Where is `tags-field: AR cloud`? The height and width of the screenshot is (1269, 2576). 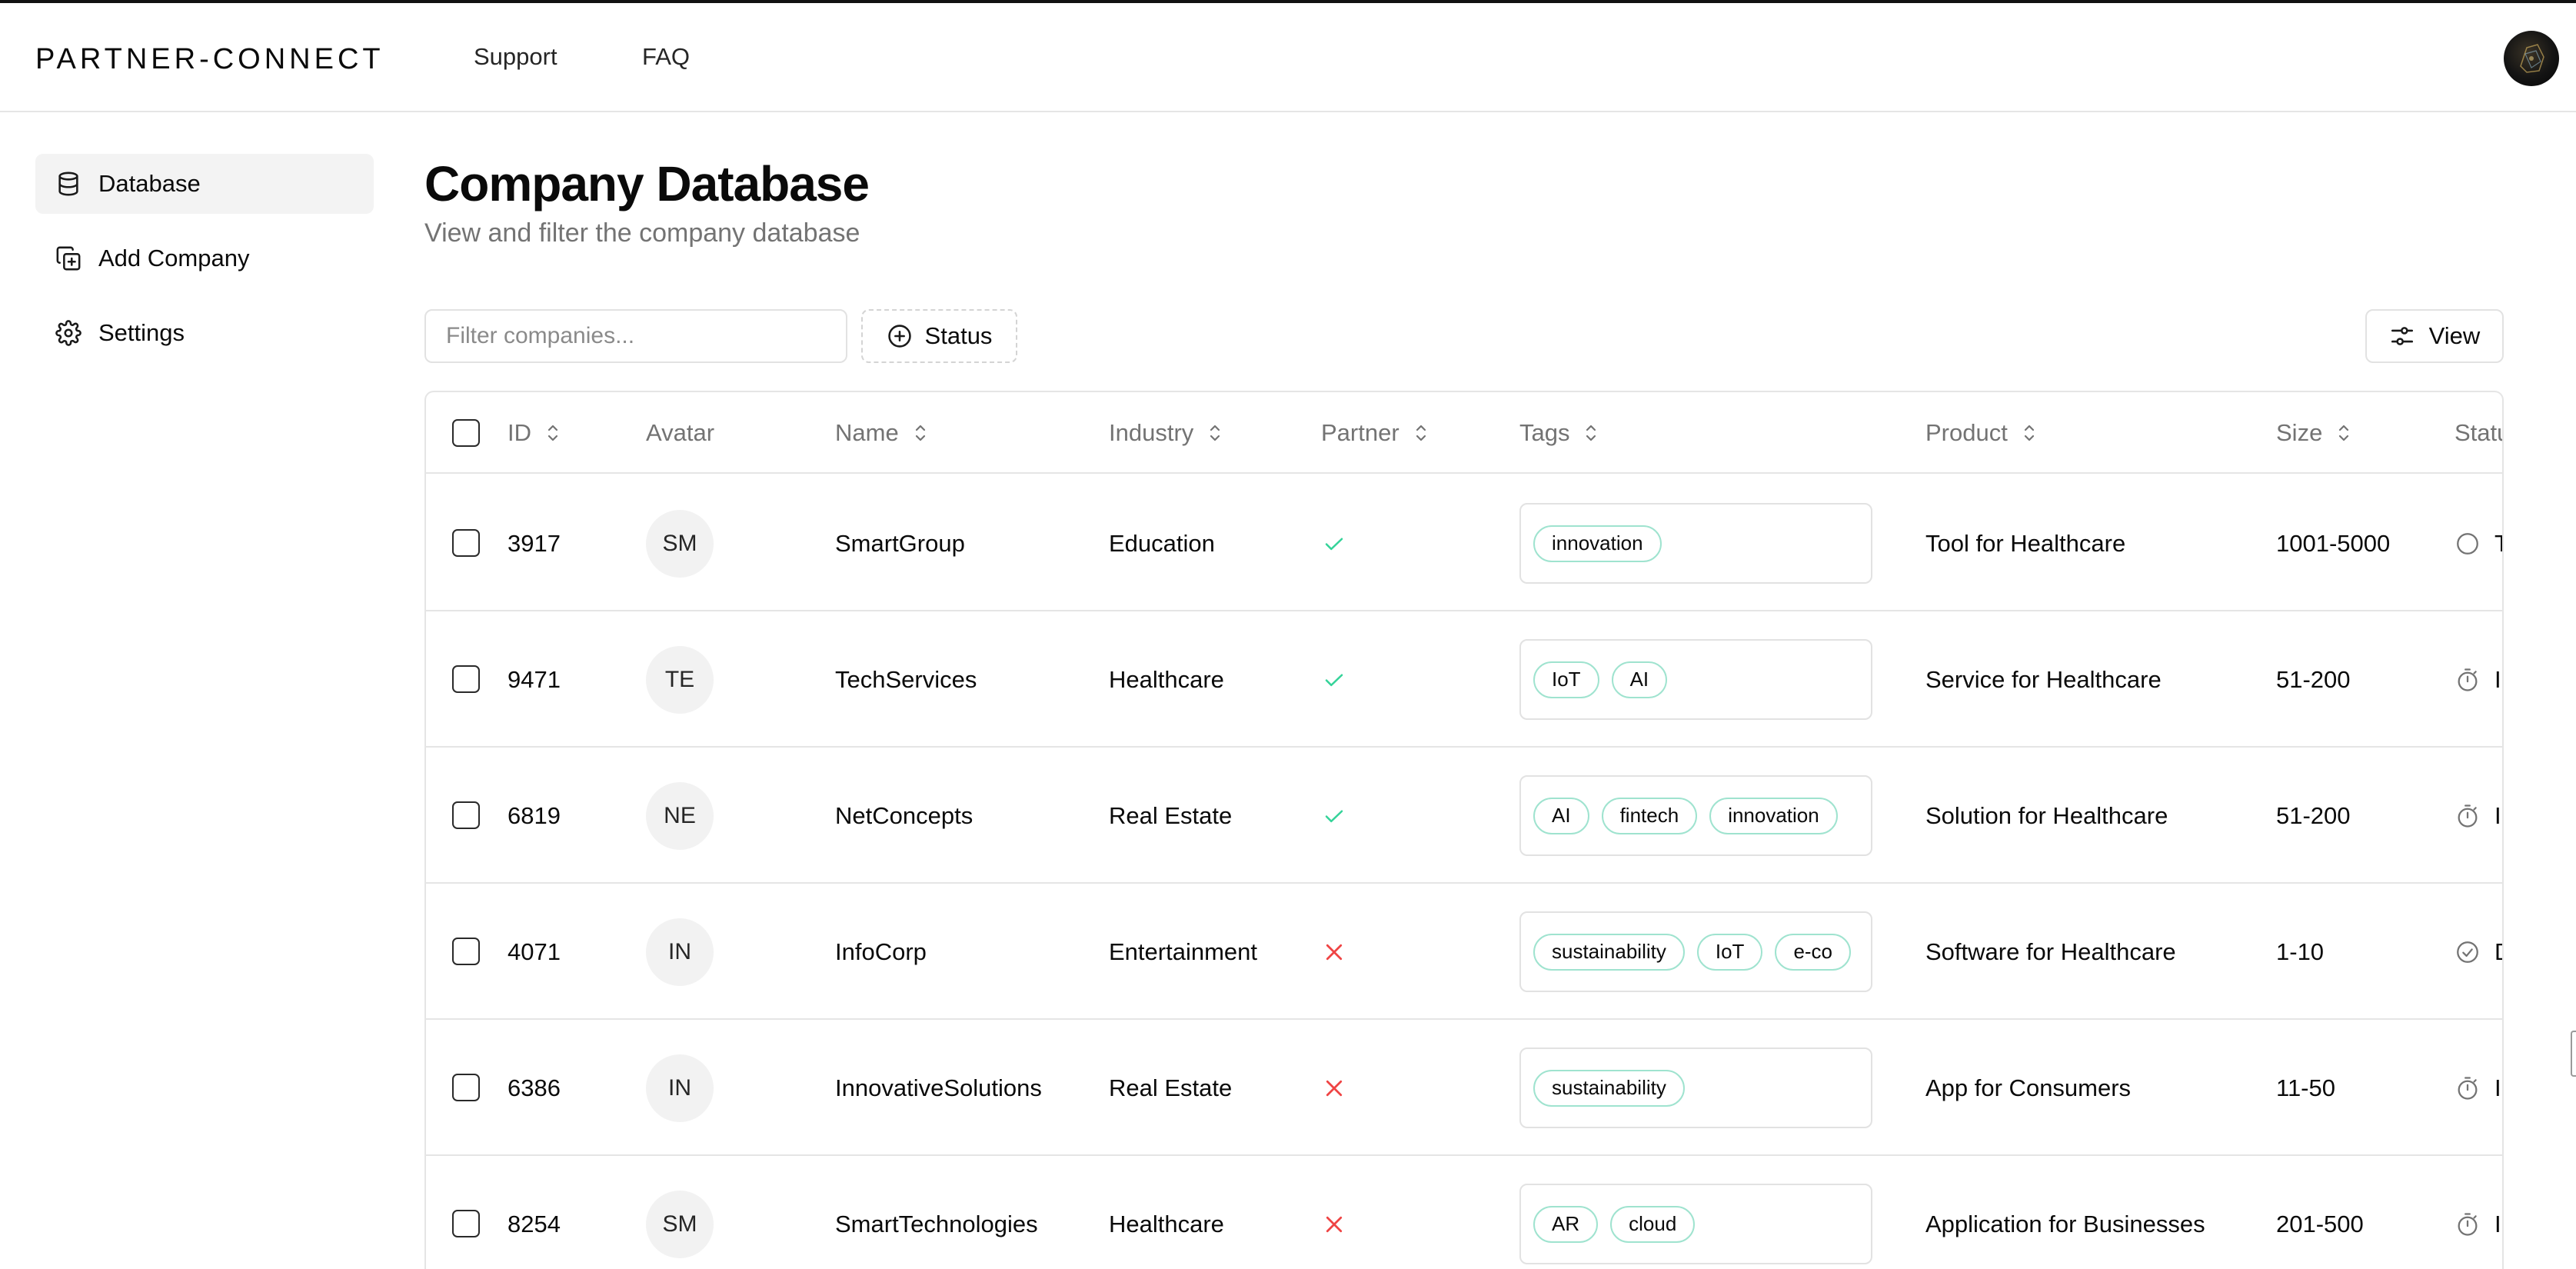
tags-field: AR cloud is located at coordinates (1696, 1224).